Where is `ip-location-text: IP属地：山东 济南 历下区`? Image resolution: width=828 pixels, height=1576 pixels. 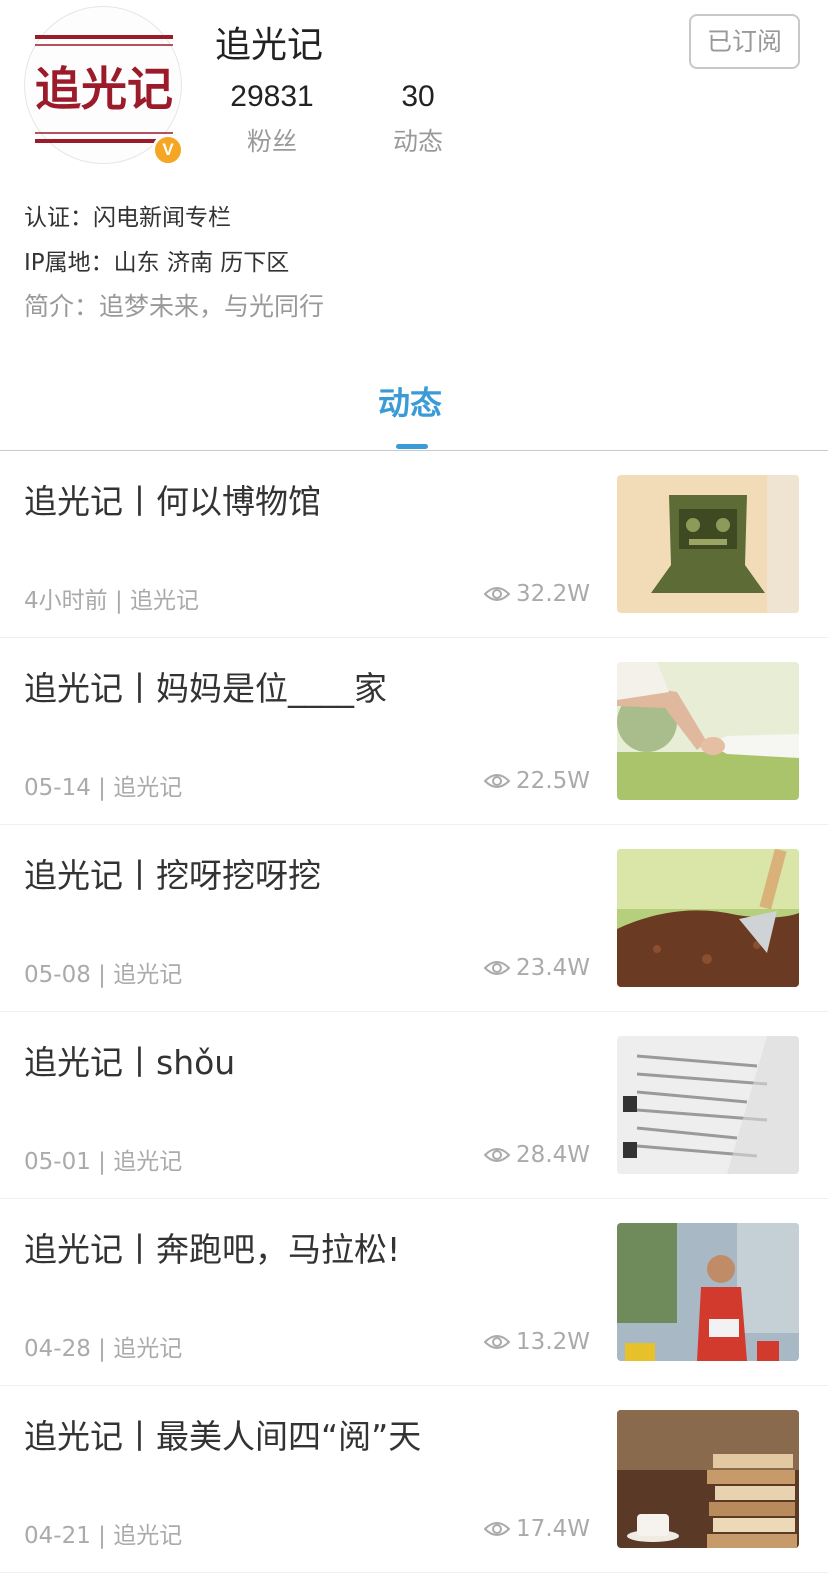 ip-location-text: IP属地：山东 济南 历下区 is located at coordinates (157, 263).